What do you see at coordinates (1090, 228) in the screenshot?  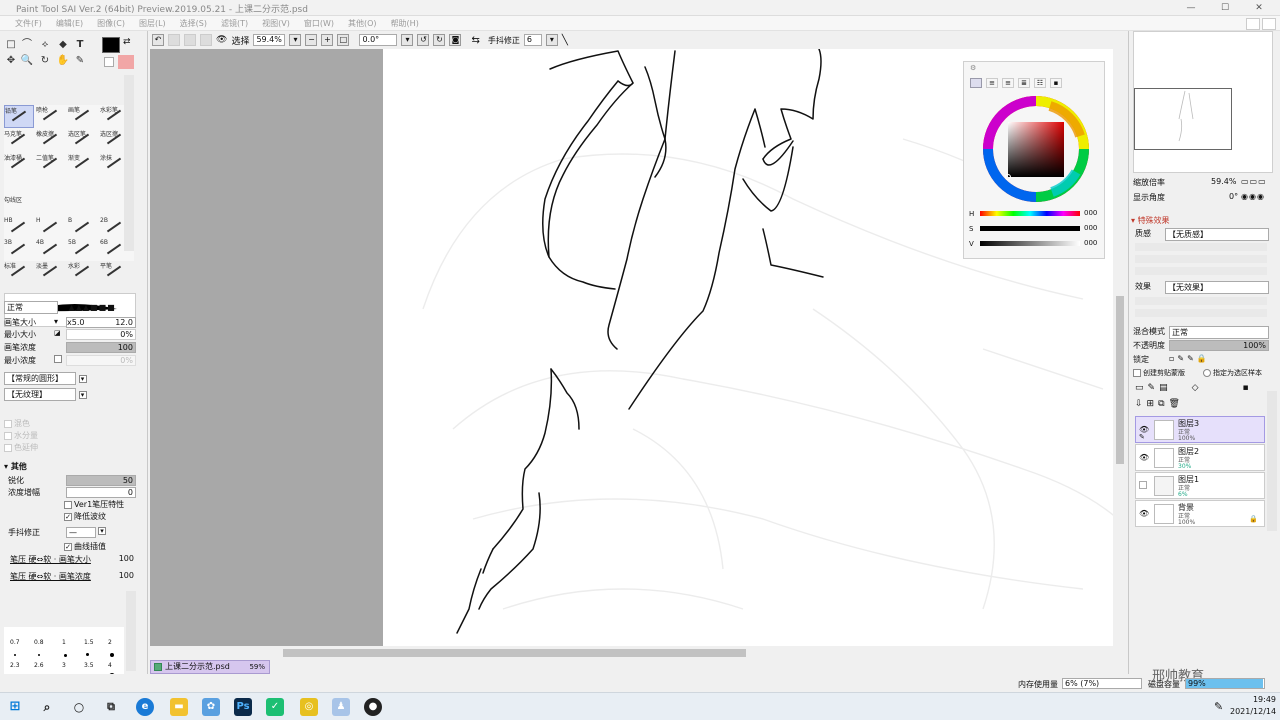 I see `saturation-value: 000` at bounding box center [1090, 228].